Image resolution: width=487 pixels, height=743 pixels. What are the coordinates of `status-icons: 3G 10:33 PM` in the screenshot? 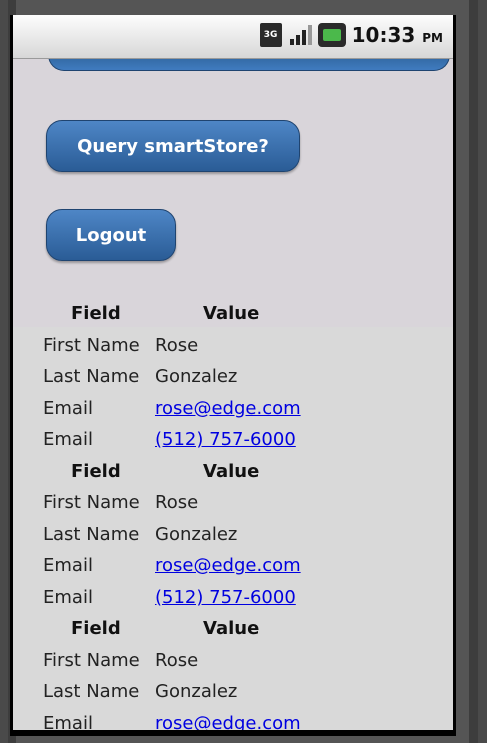 It's located at (351, 35).